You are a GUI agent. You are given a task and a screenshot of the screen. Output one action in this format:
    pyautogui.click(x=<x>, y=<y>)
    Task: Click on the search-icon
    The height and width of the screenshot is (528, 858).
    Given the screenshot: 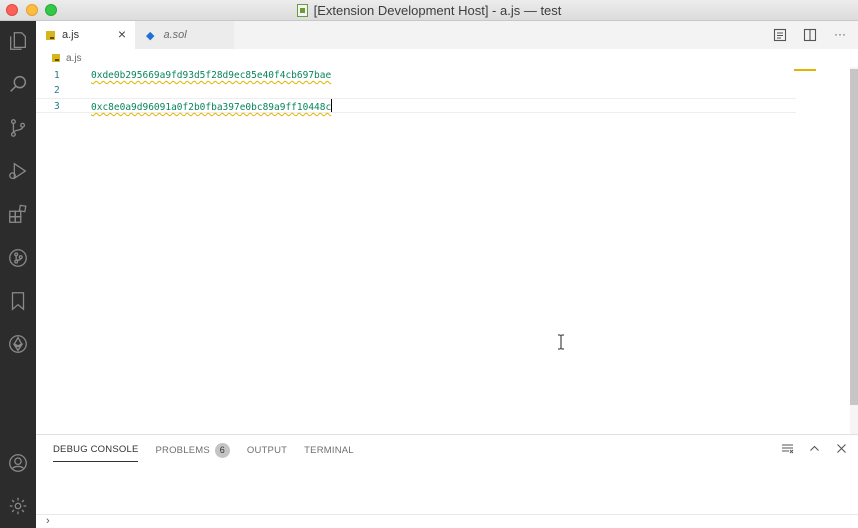 What is the action you would take?
    pyautogui.click(x=18, y=84)
    